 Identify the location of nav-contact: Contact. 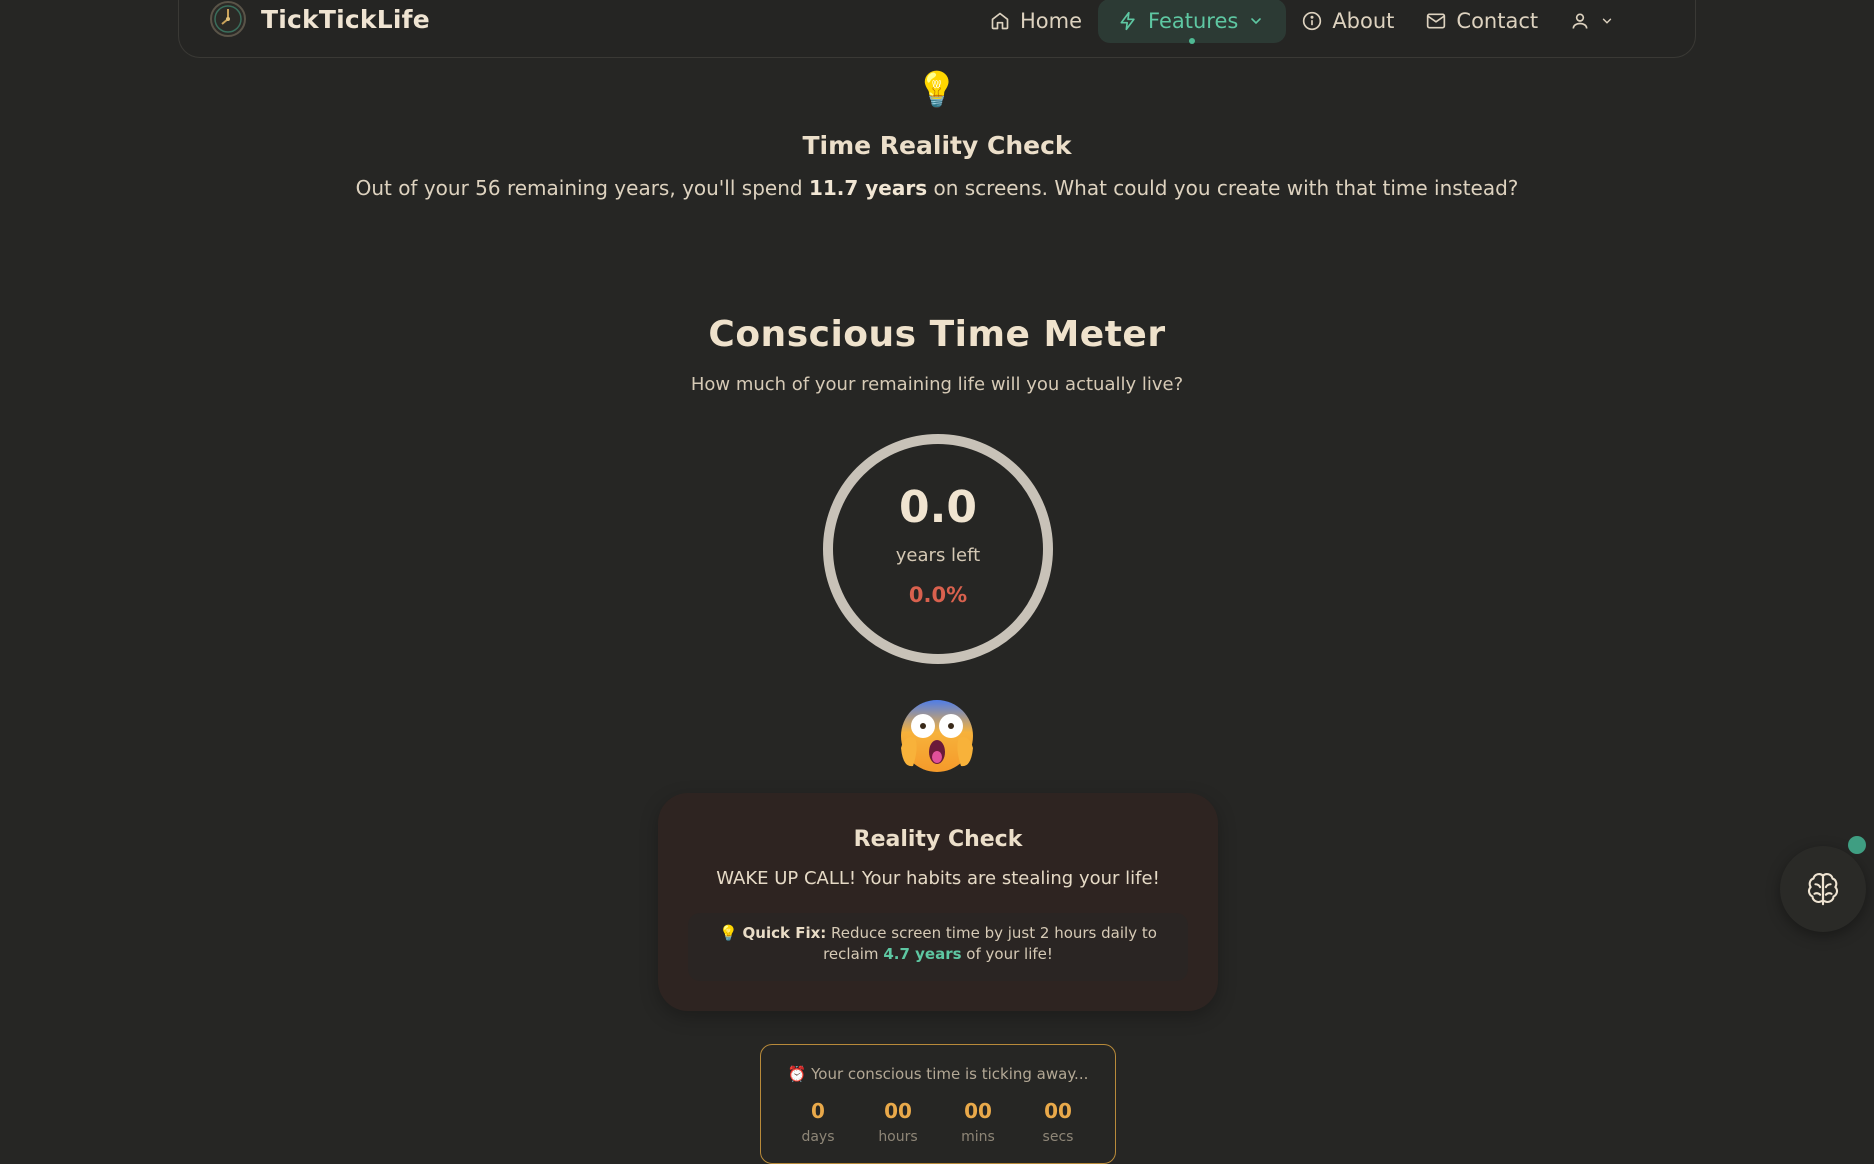
(1482, 21).